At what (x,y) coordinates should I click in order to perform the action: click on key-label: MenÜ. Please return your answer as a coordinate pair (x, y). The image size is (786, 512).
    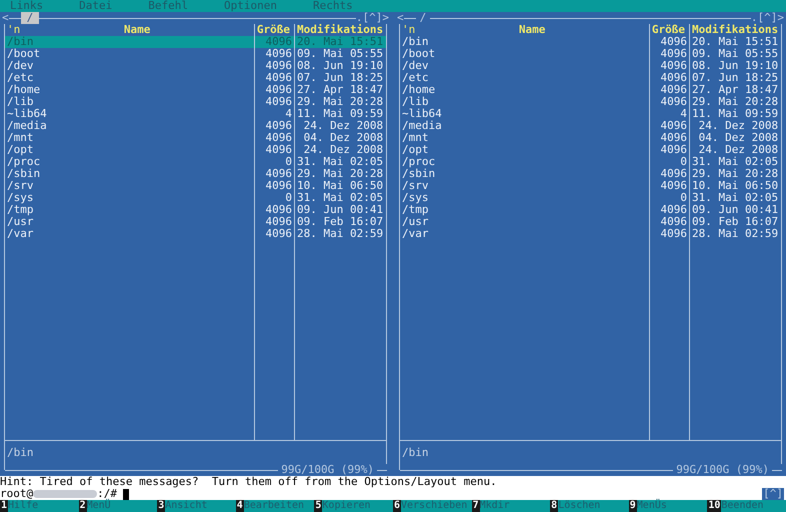
    Looking at the image, I should click on (98, 506).